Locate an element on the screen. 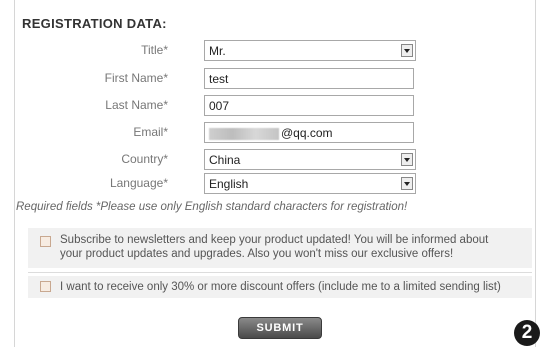 Image resolution: width=542 pixels, height=347 pixels. discount-checkbox is located at coordinates (45, 286).